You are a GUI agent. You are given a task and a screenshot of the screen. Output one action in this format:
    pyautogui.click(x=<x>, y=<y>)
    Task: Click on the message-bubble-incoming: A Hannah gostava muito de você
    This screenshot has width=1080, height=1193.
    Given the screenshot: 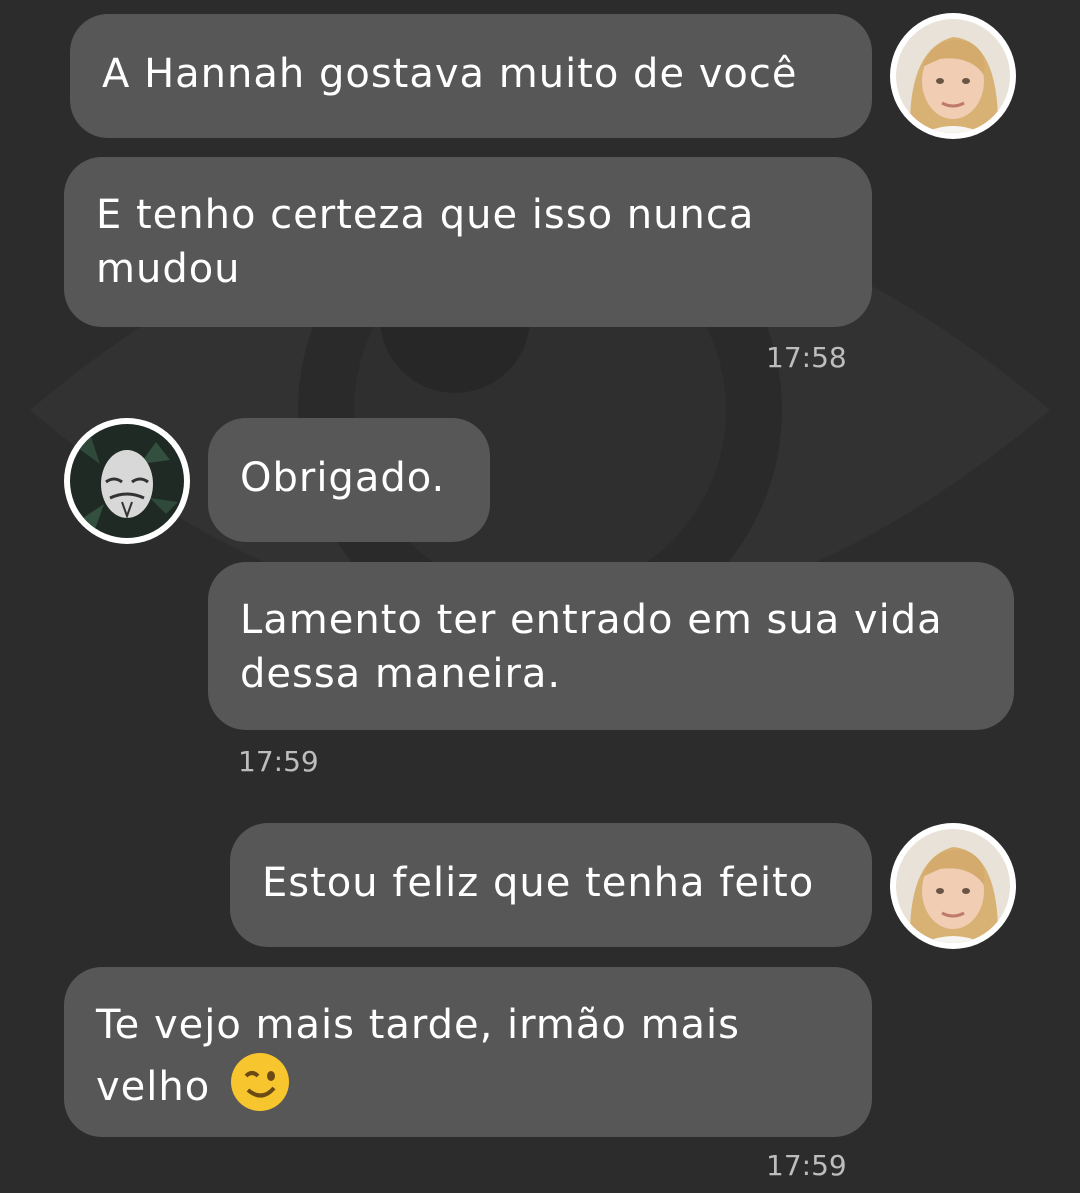 What is the action you would take?
    pyautogui.click(x=471, y=76)
    